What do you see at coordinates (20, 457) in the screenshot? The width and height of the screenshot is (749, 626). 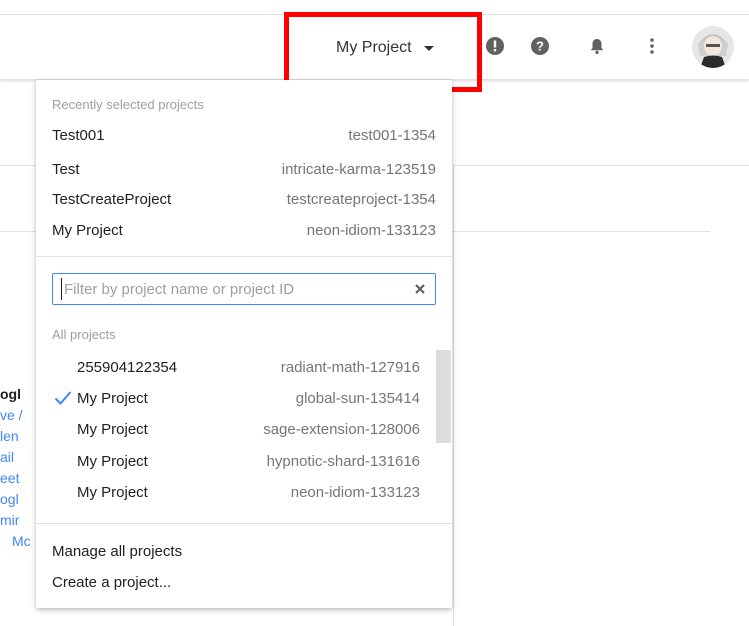 I see `background-link: ail` at bounding box center [20, 457].